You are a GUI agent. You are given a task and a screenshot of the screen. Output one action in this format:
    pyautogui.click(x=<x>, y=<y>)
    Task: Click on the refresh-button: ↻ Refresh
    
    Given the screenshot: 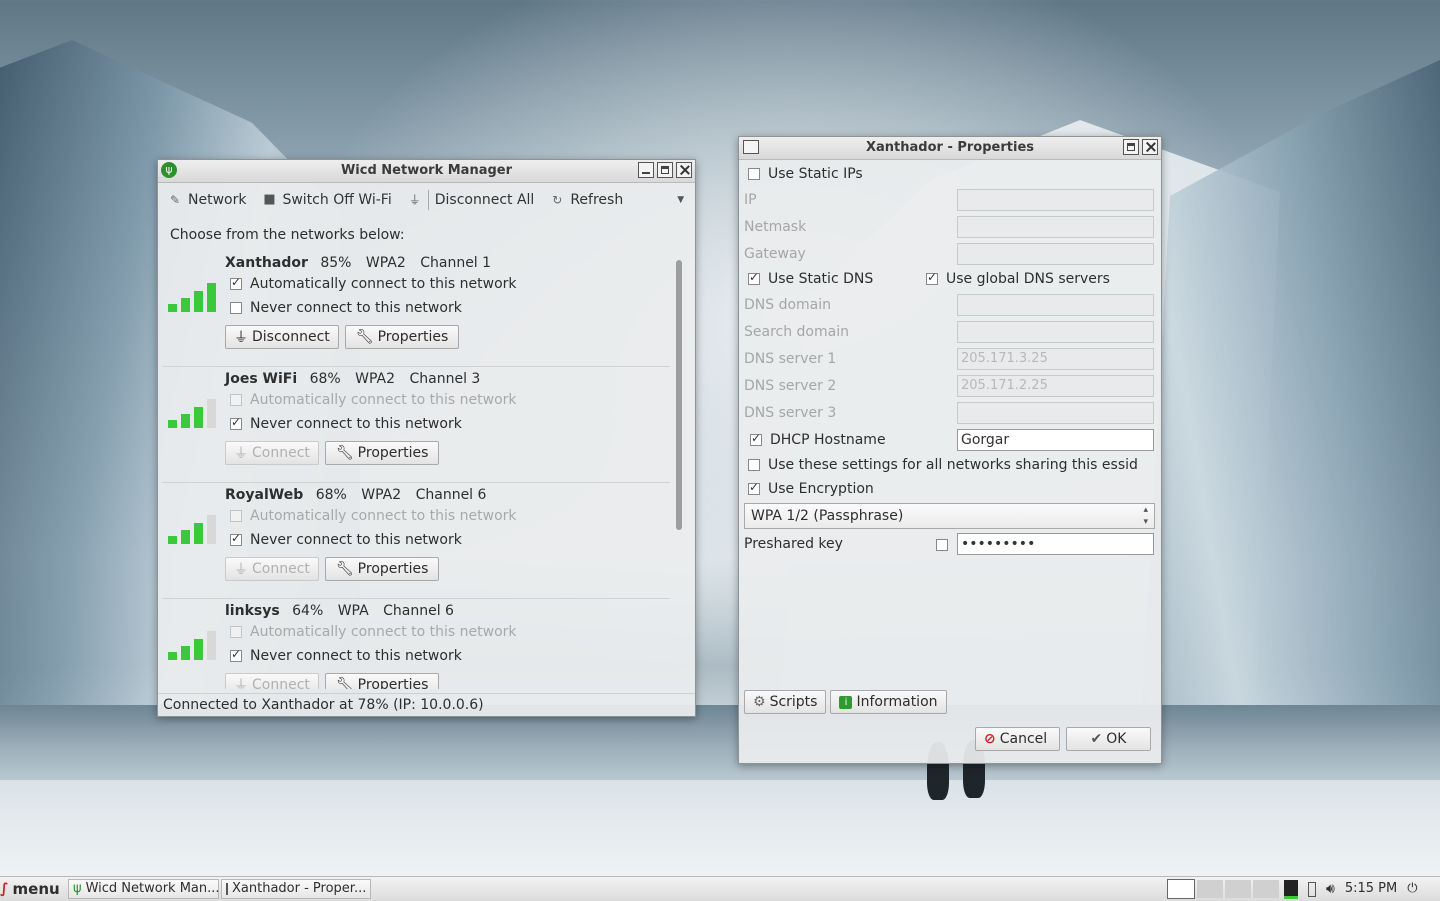 What is the action you would take?
    pyautogui.click(x=586, y=200)
    